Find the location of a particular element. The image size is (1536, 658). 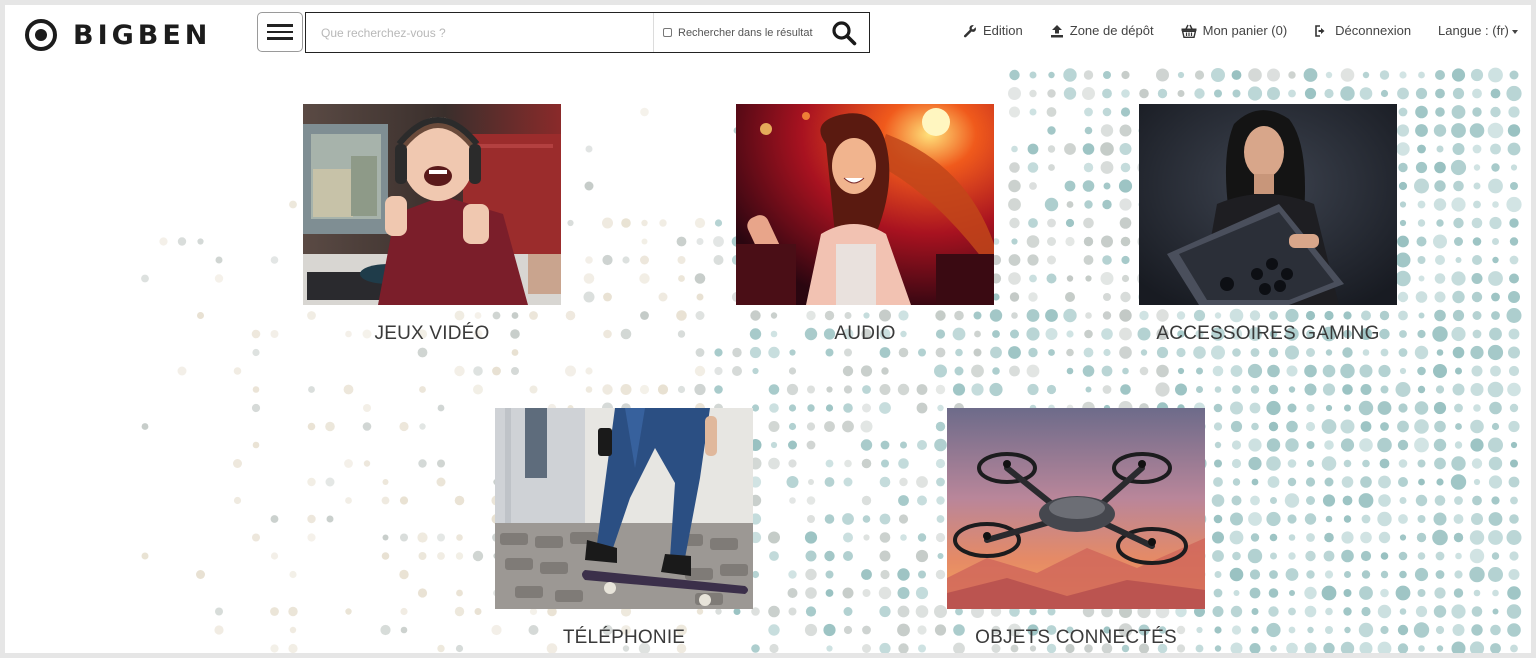

search-bar: Rechercher dans le résultat is located at coordinates (587, 32).